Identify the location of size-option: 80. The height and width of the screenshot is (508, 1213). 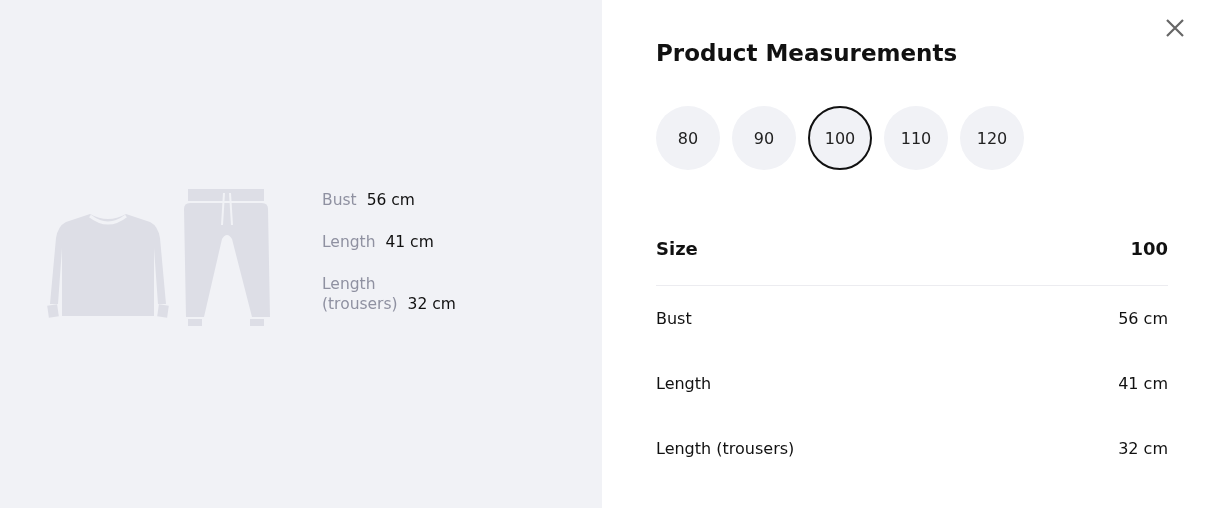
(688, 138).